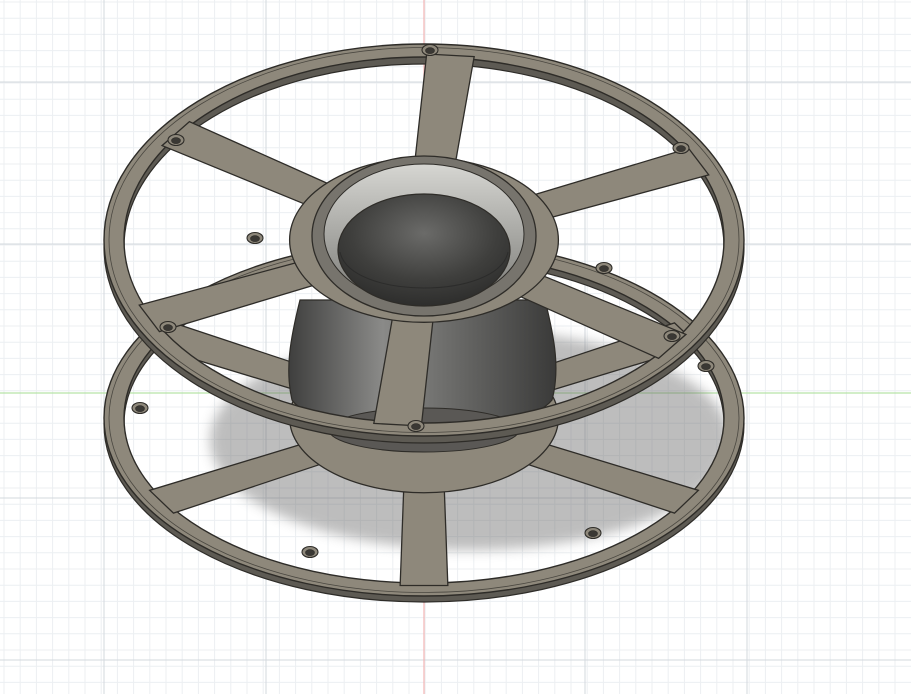 The image size is (911, 694). Describe the element at coordinates (593, 533) in the screenshot. I see `bottom-flange-hole-5-bore` at that location.